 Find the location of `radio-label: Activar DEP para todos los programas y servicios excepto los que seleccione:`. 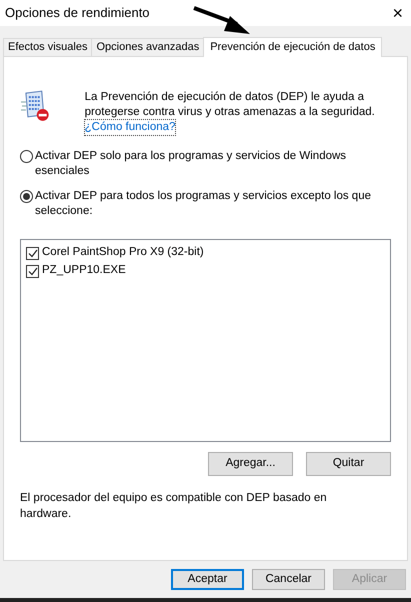

radio-label: Activar DEP para todos los programas y servicios excepto los que seleccione: is located at coordinates (203, 204).